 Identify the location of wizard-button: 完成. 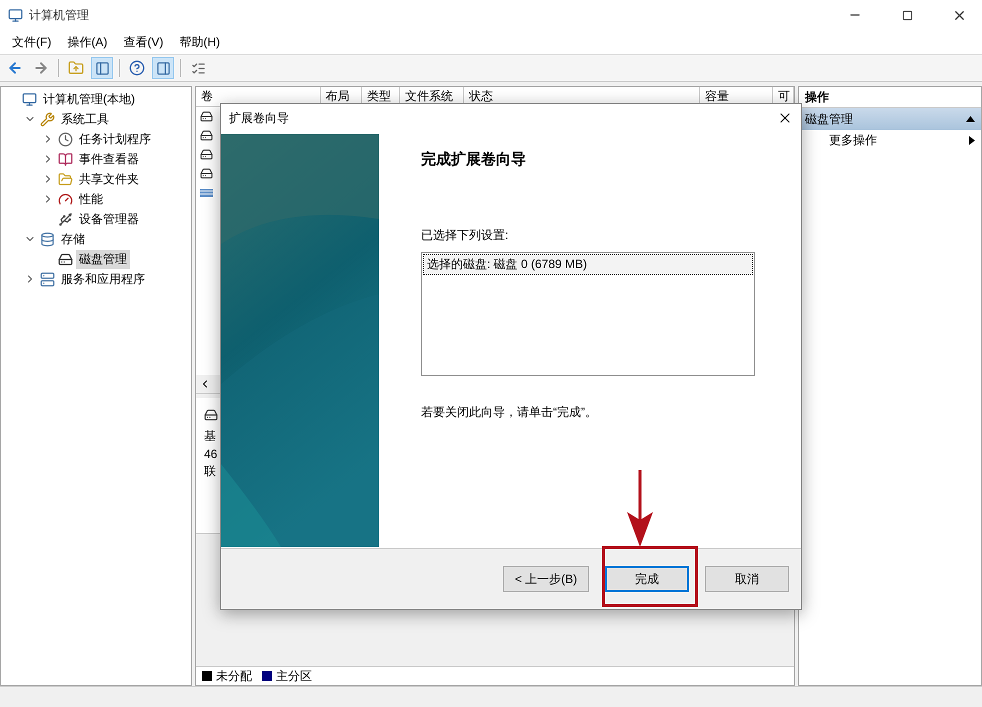
(647, 579).